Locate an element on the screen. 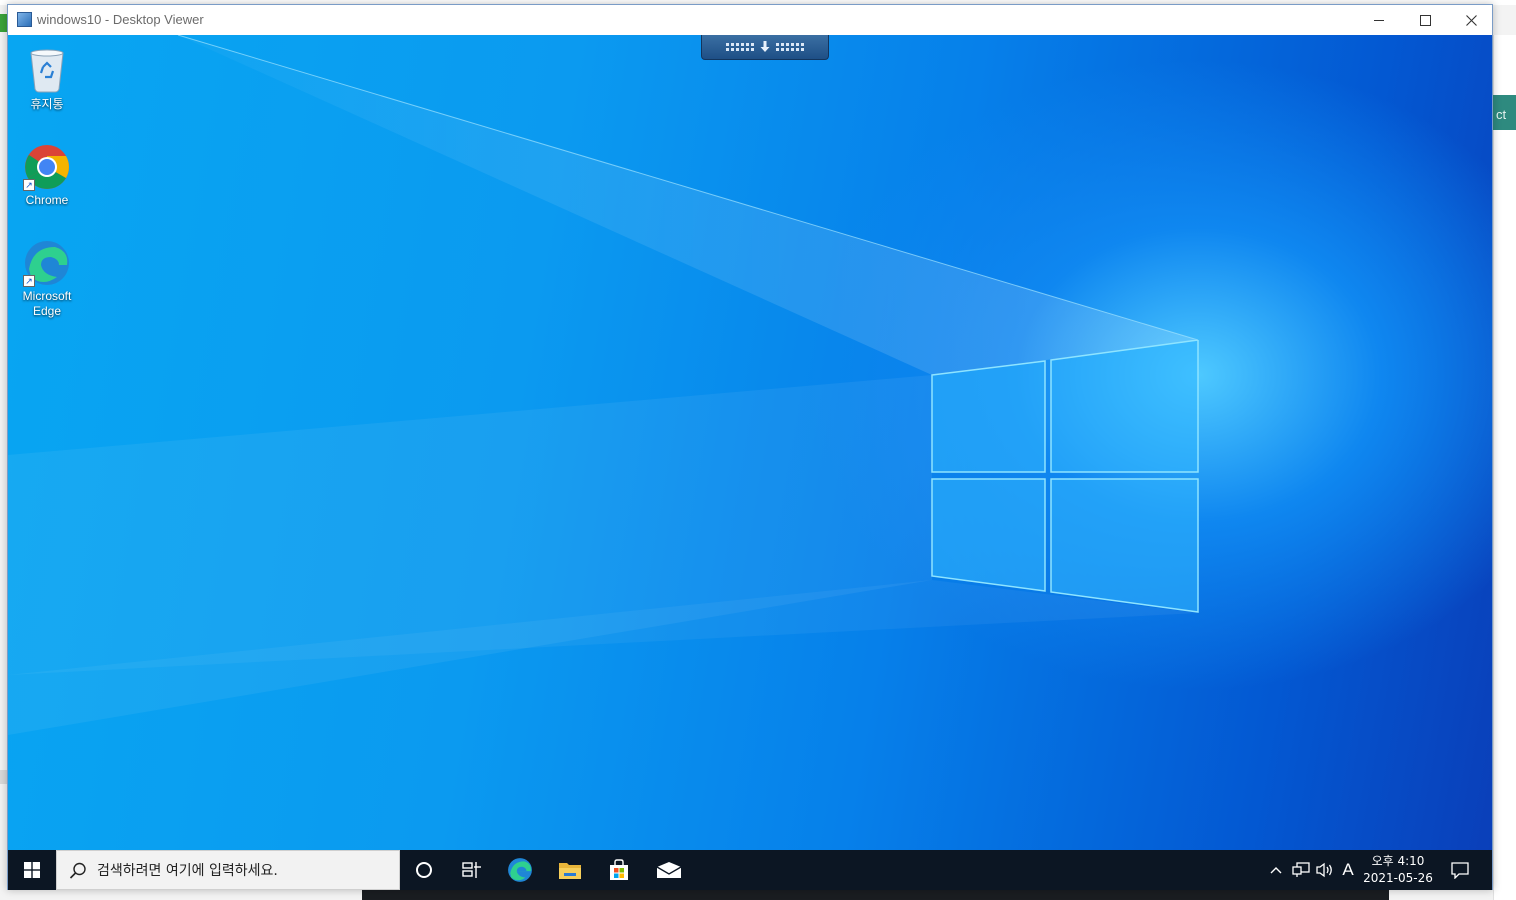  file-explorer-button is located at coordinates (570, 870).